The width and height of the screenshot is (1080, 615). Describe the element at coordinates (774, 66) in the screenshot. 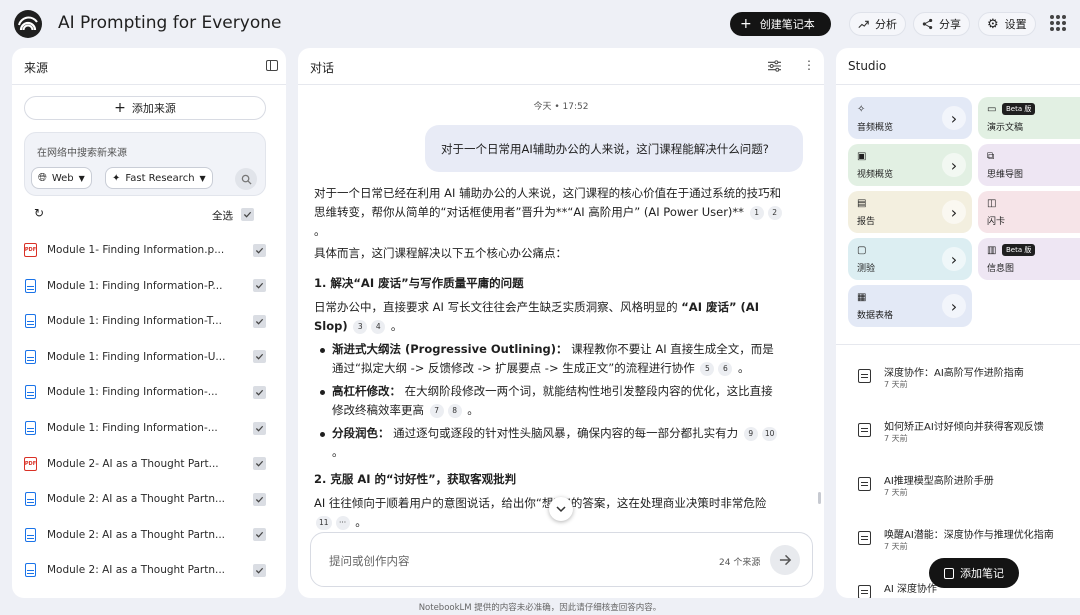

I see `tune-icon` at that location.